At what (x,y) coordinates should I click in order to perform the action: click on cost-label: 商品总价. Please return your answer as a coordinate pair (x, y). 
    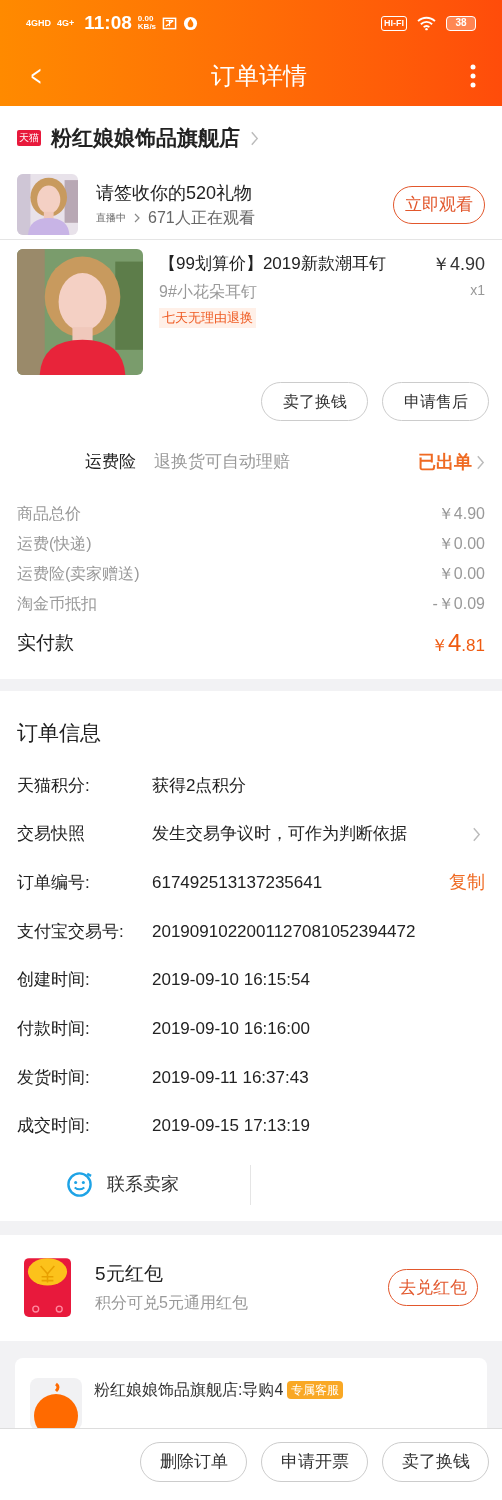
    Looking at the image, I should click on (49, 514).